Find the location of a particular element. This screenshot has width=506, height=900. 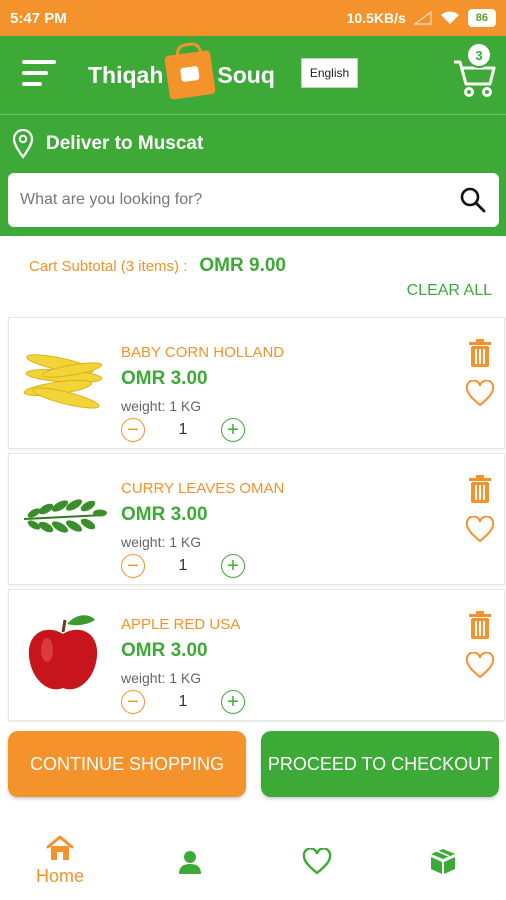

brand-logo: Thiqah Souq is located at coordinates (181, 75).